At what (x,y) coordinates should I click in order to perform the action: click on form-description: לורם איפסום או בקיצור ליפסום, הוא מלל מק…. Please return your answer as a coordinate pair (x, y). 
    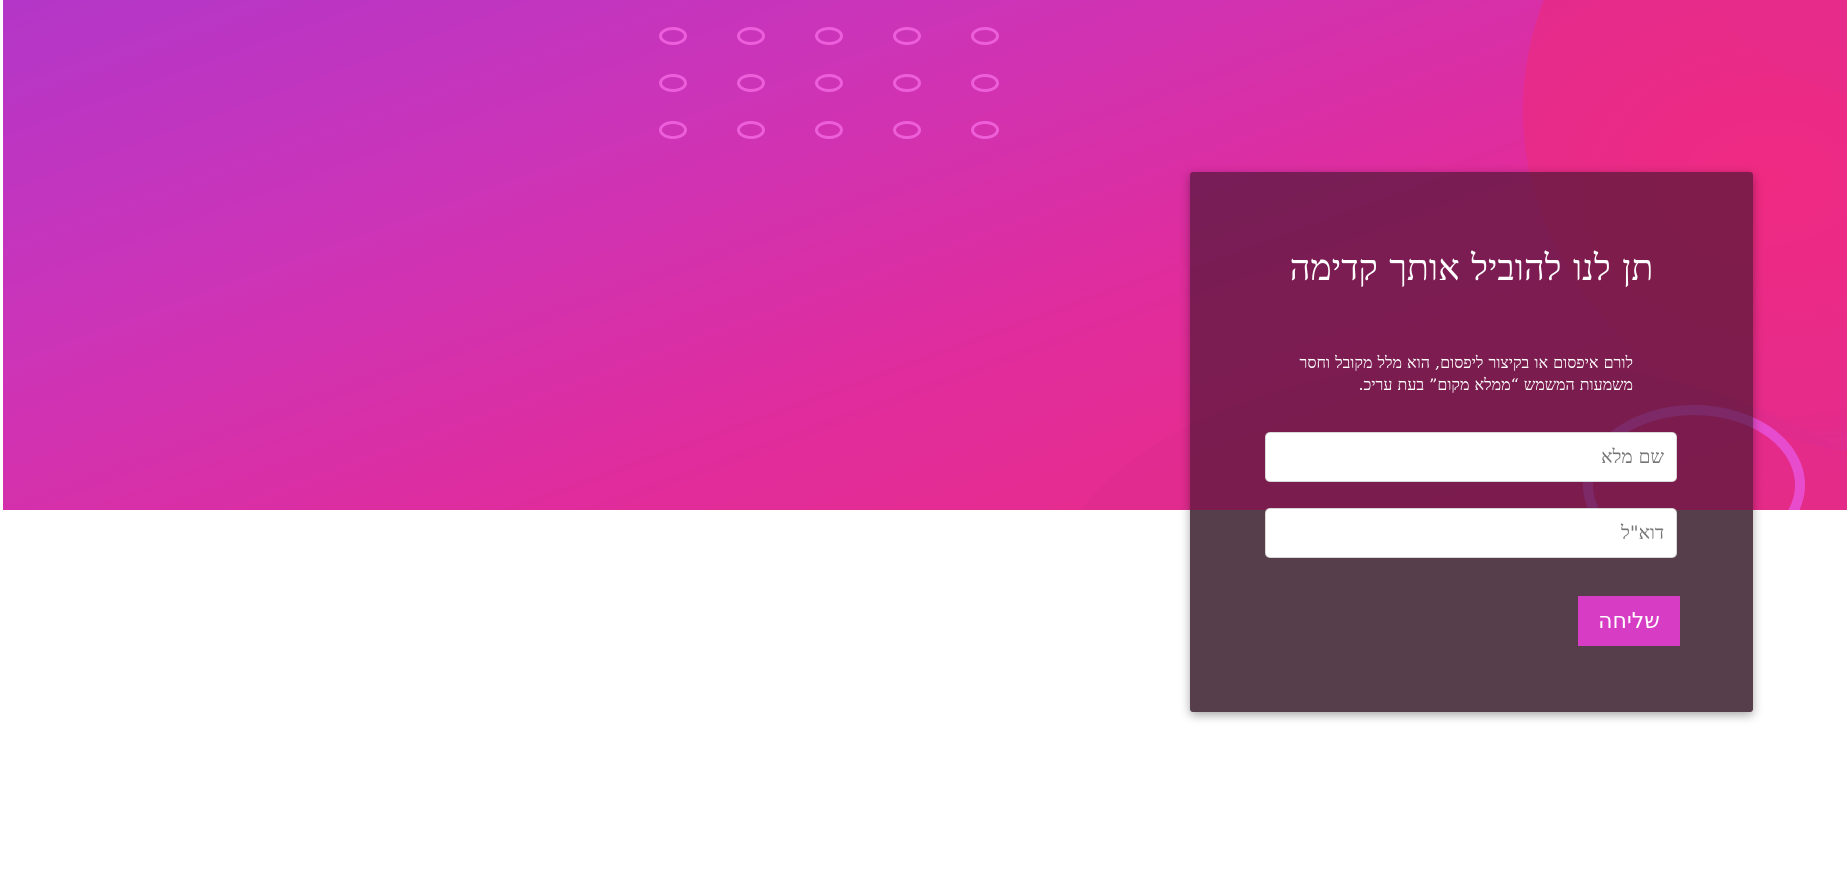
    Looking at the image, I should click on (1466, 373).